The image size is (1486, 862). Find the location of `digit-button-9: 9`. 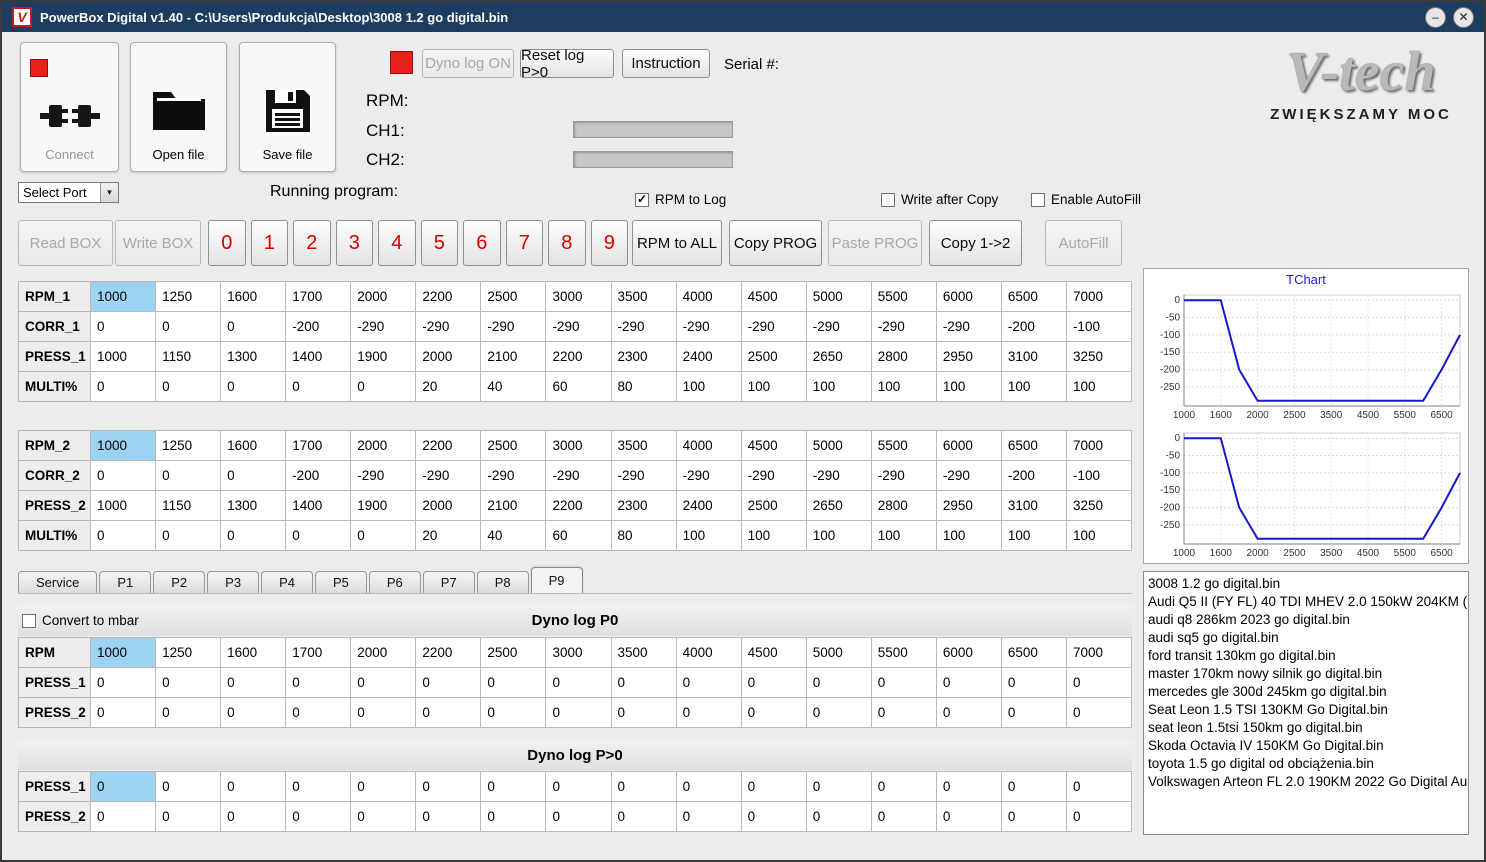

digit-button-9: 9 is located at coordinates (609, 243).